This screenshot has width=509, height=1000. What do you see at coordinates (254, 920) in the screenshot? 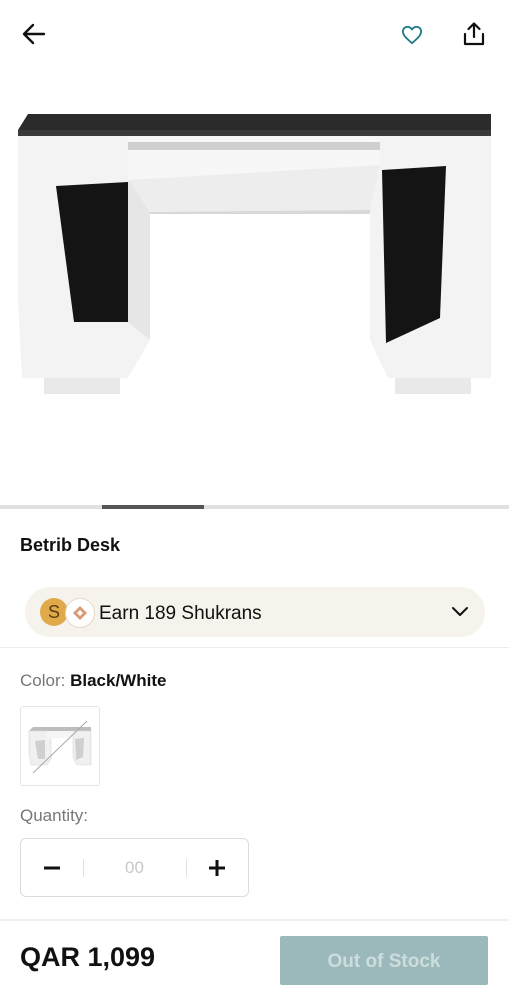
I see `footer-divider` at bounding box center [254, 920].